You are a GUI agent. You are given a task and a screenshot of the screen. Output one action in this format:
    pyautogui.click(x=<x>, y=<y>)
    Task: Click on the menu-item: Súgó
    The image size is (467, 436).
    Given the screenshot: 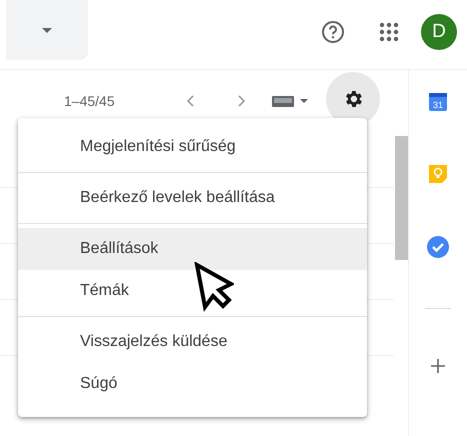 What is the action you would take?
    pyautogui.click(x=192, y=384)
    